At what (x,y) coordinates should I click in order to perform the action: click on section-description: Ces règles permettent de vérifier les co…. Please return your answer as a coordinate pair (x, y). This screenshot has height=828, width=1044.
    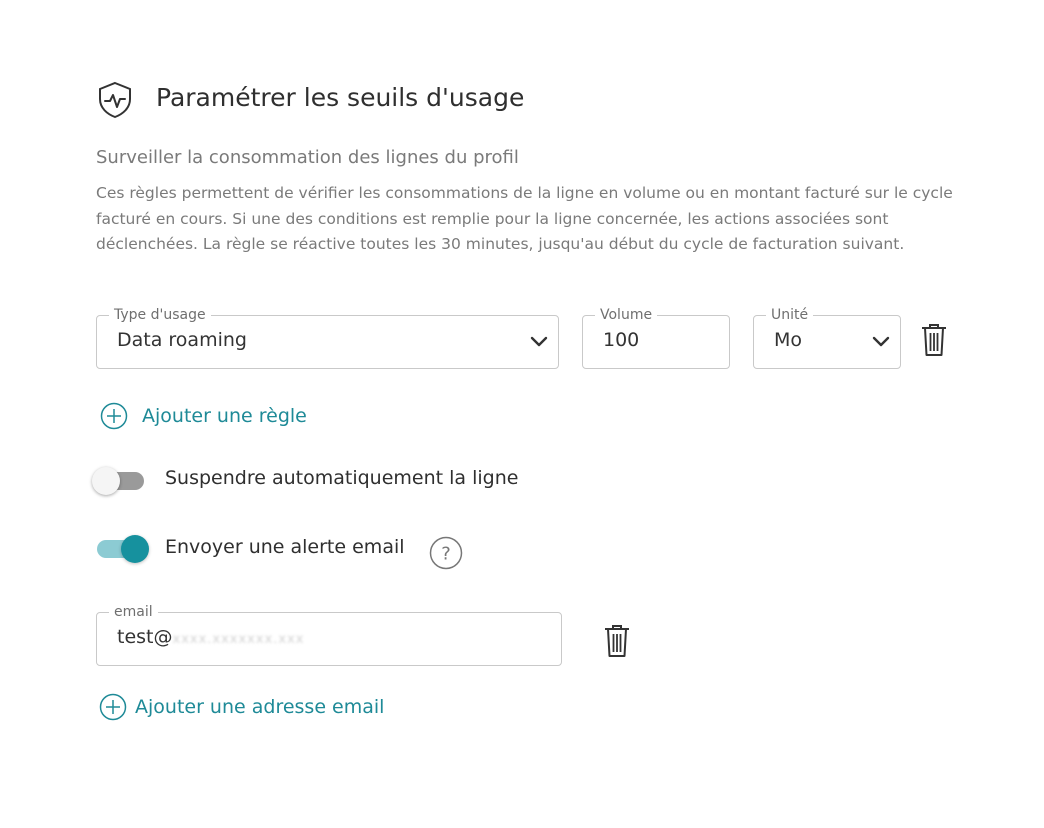
    Looking at the image, I should click on (524, 218).